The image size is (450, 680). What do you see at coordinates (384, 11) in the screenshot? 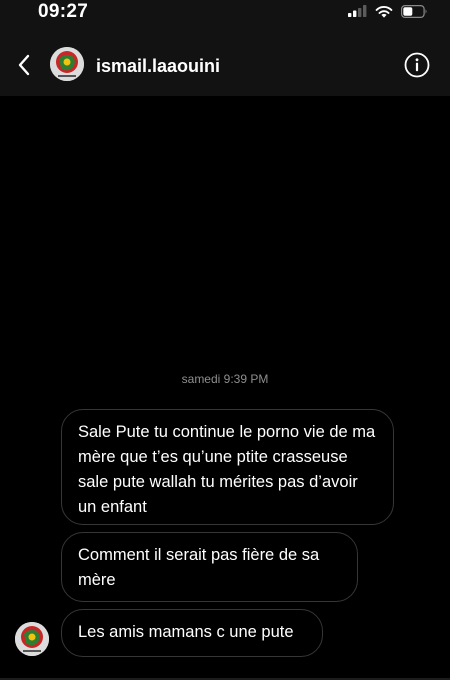
I see `wifi-icon` at bounding box center [384, 11].